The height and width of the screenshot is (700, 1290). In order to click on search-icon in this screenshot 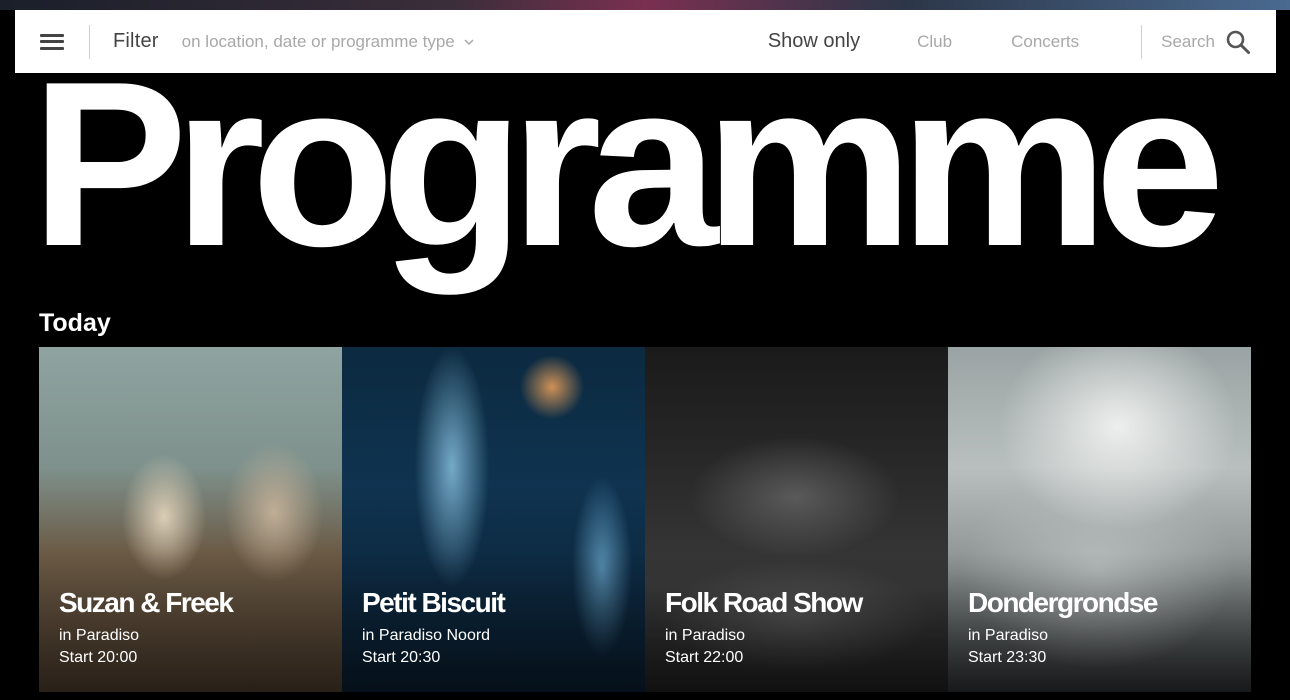, I will do `click(1238, 42)`.